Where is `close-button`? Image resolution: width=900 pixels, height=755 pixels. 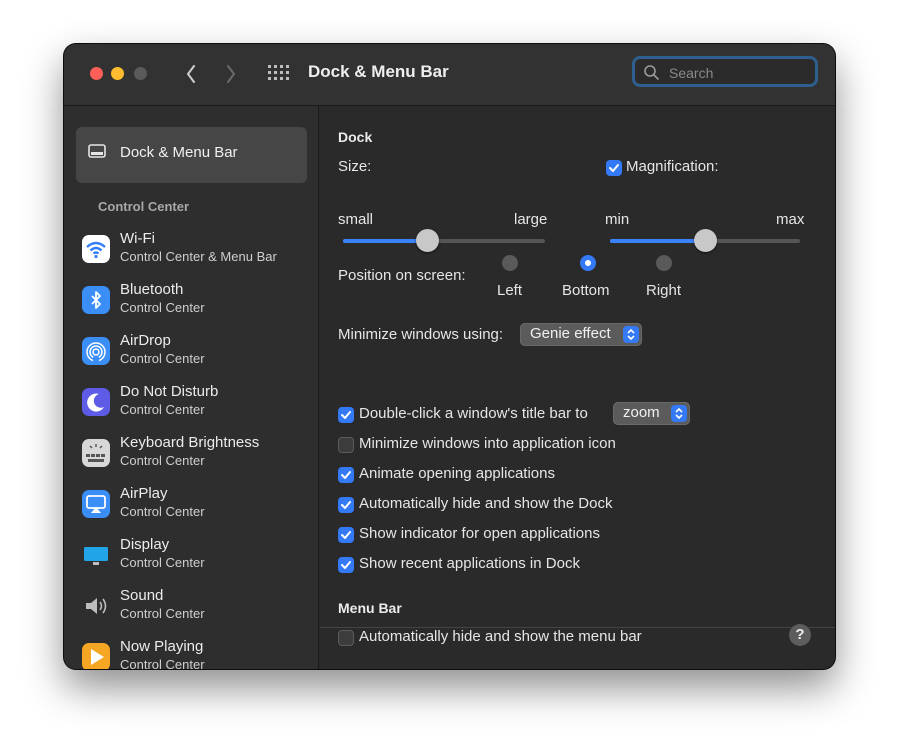
close-button is located at coordinates (96, 73).